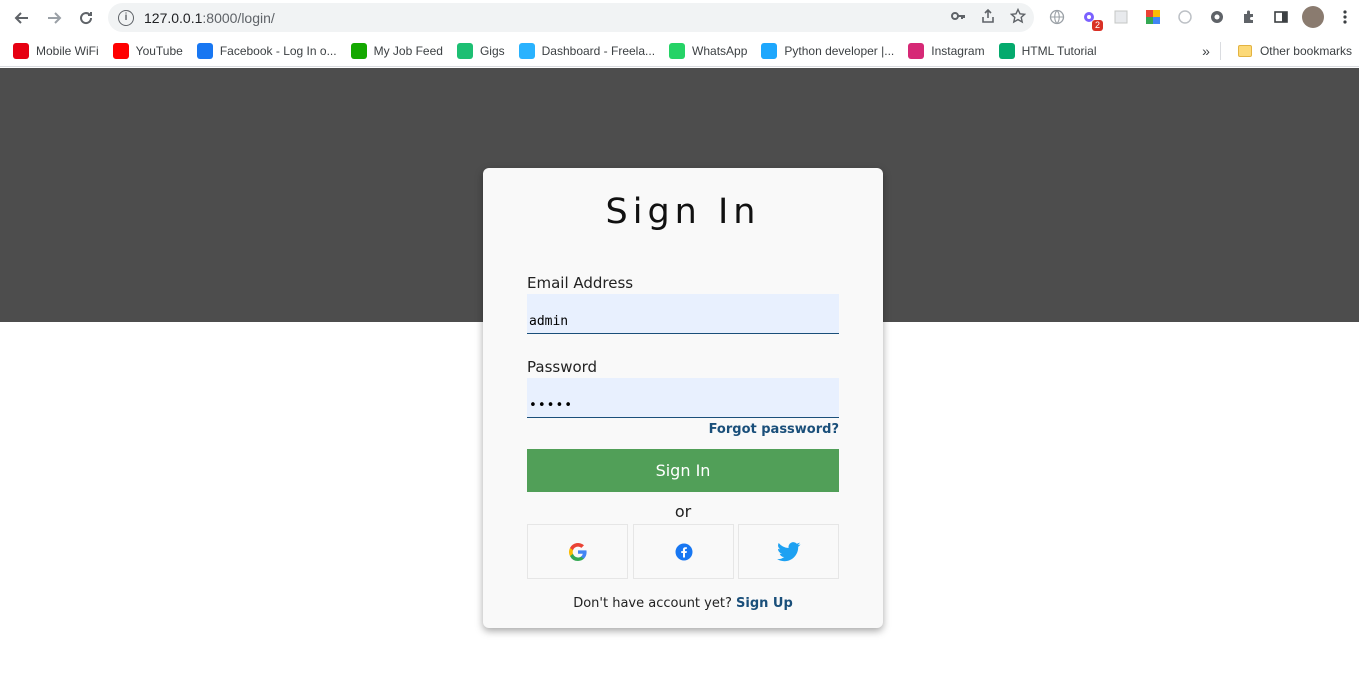 Image resolution: width=1359 pixels, height=700 pixels. Describe the element at coordinates (764, 603) in the screenshot. I see `sign-up-link: Sign Up` at that location.